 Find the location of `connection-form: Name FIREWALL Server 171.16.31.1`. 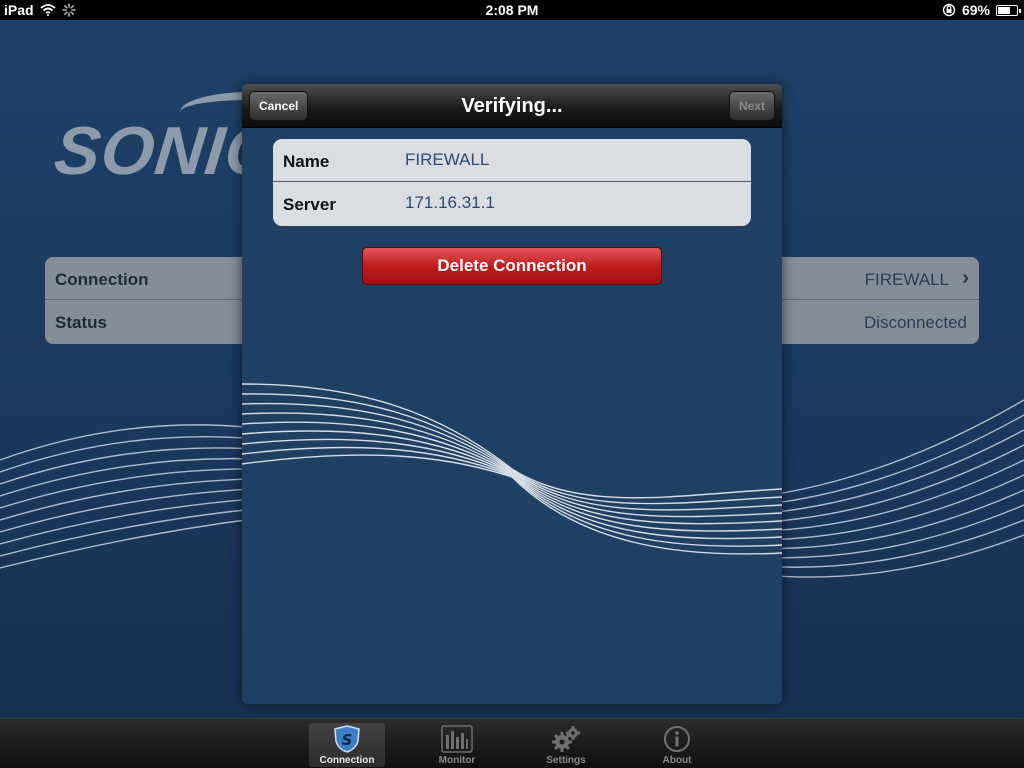

connection-form: Name FIREWALL Server 171.16.31.1 is located at coordinates (512, 182).